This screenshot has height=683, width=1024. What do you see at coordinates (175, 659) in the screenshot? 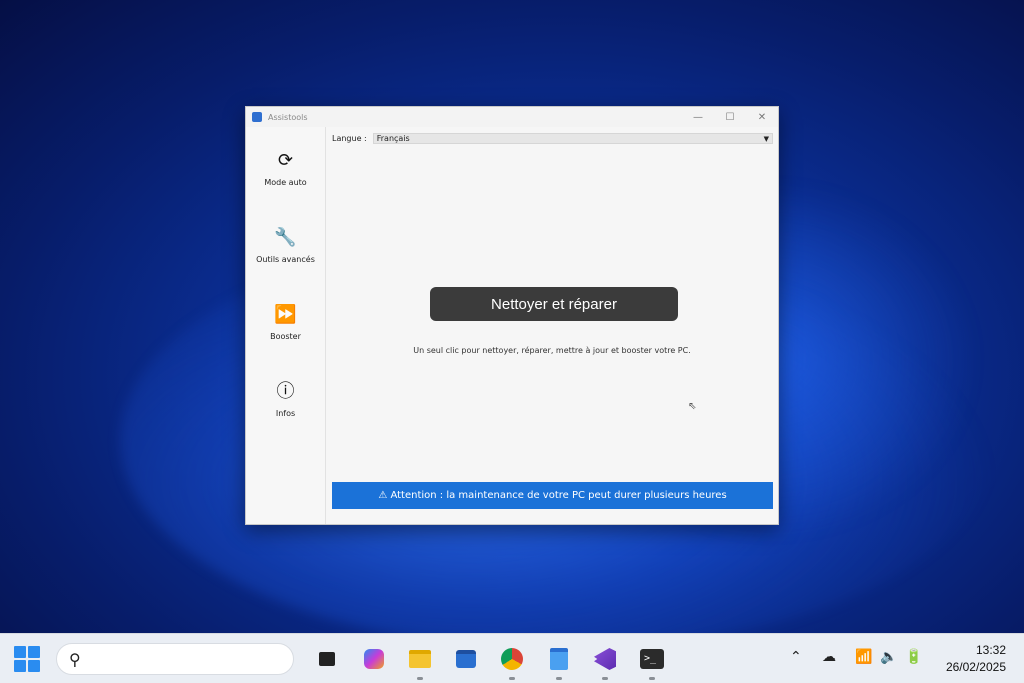
I see `taskbar-search: ⚲` at bounding box center [175, 659].